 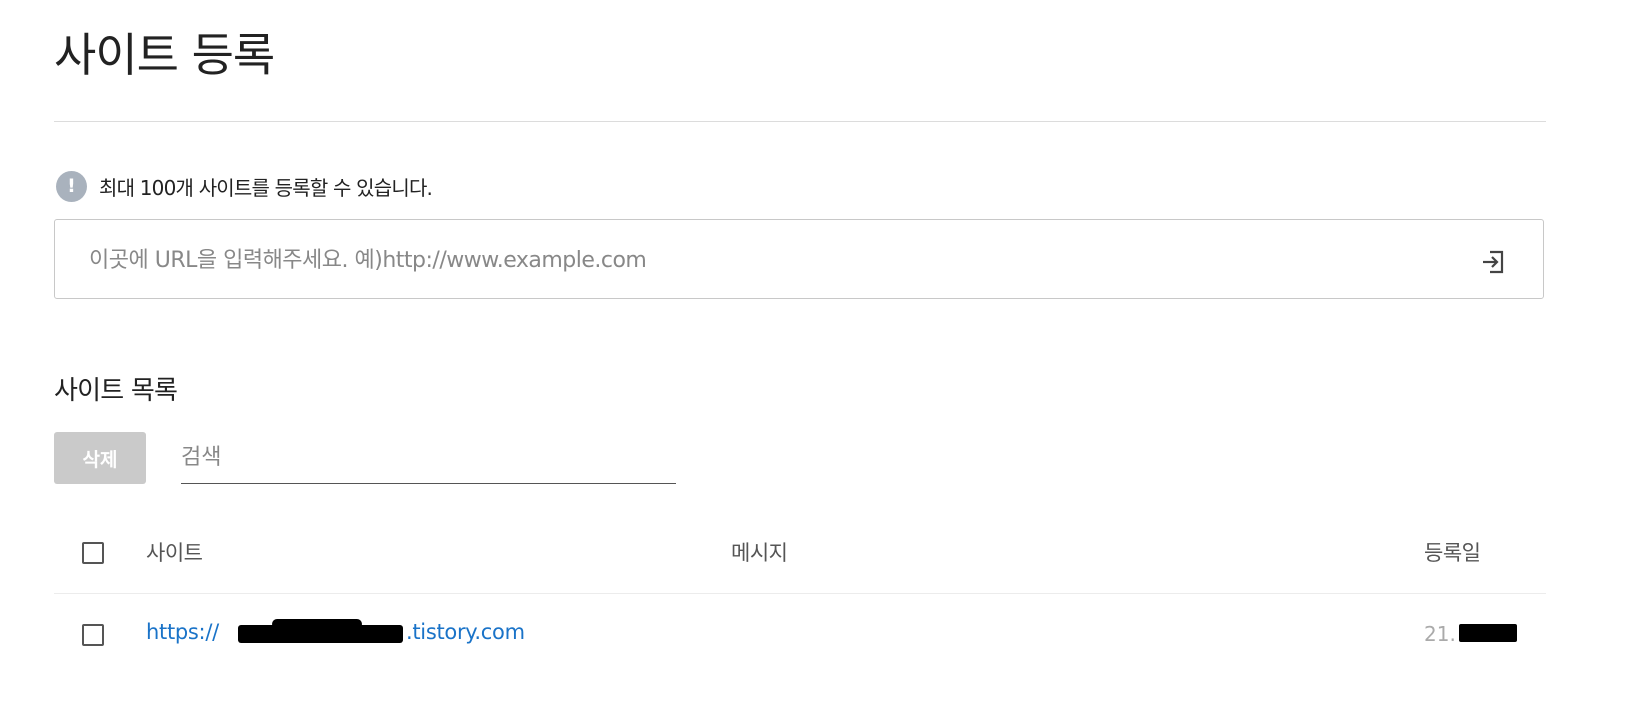 What do you see at coordinates (428, 458) in the screenshot?
I see `search-input` at bounding box center [428, 458].